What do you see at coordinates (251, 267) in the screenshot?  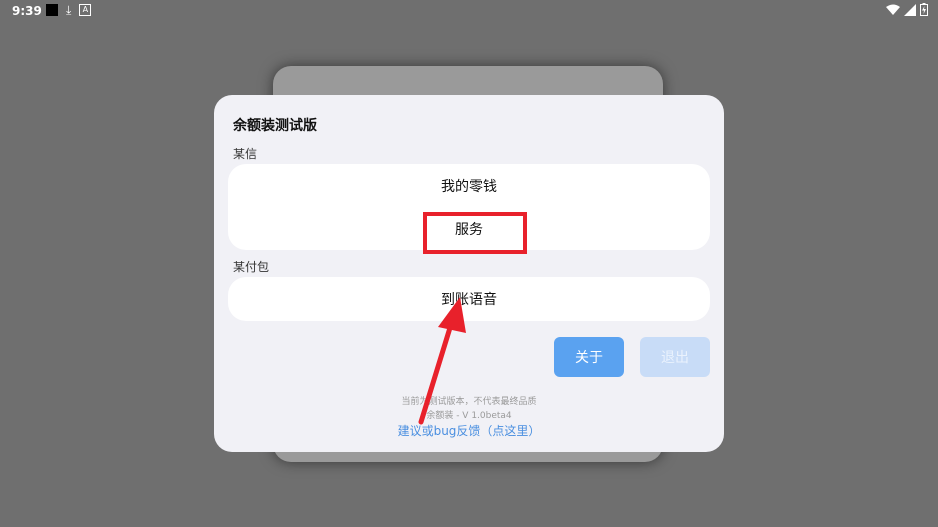 I see `section-label-alipay: 某付包` at bounding box center [251, 267].